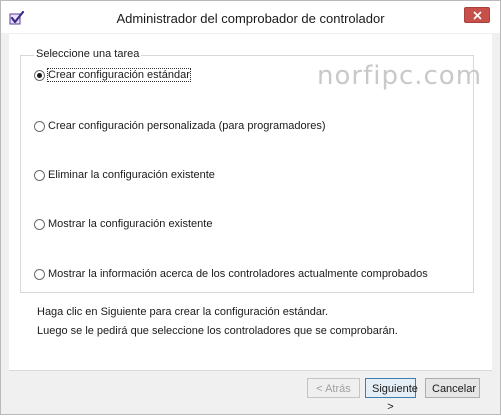 The image size is (501, 416). I want to click on option-delete-settings: Eliminar la configuración existente, so click(124, 175).